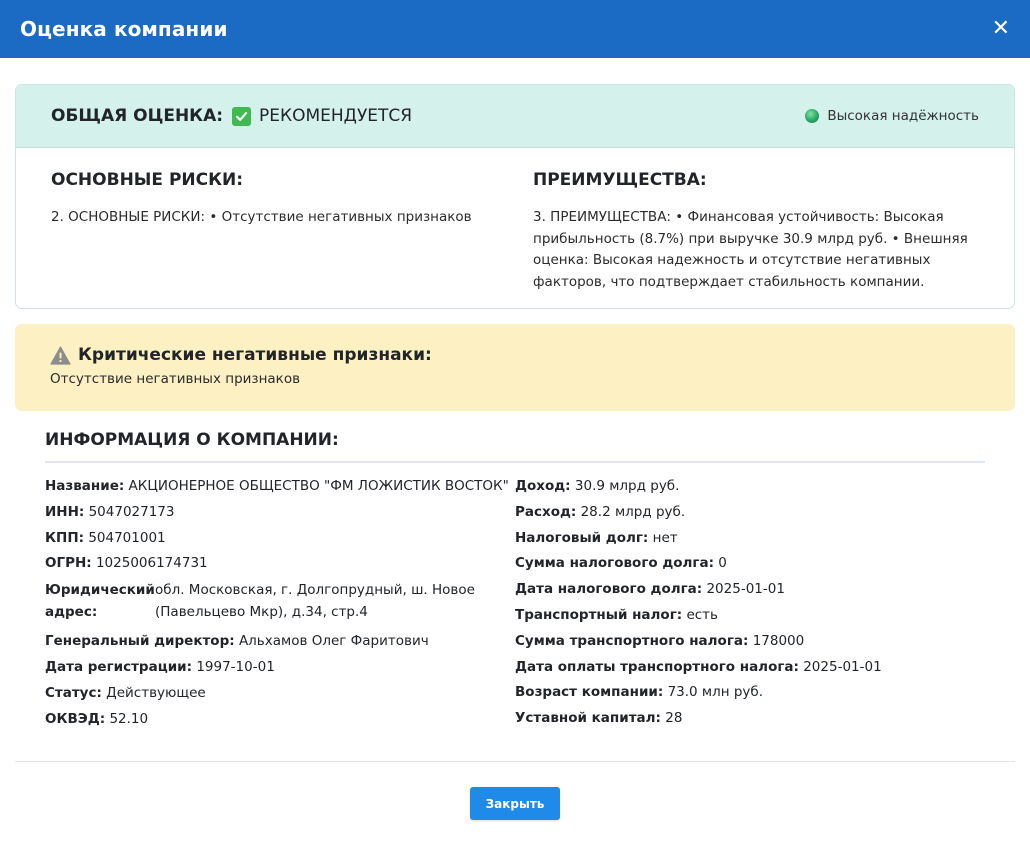  What do you see at coordinates (160, 666) in the screenshot?
I see `info-row: Дата регистрации: 1997-10-01` at bounding box center [160, 666].